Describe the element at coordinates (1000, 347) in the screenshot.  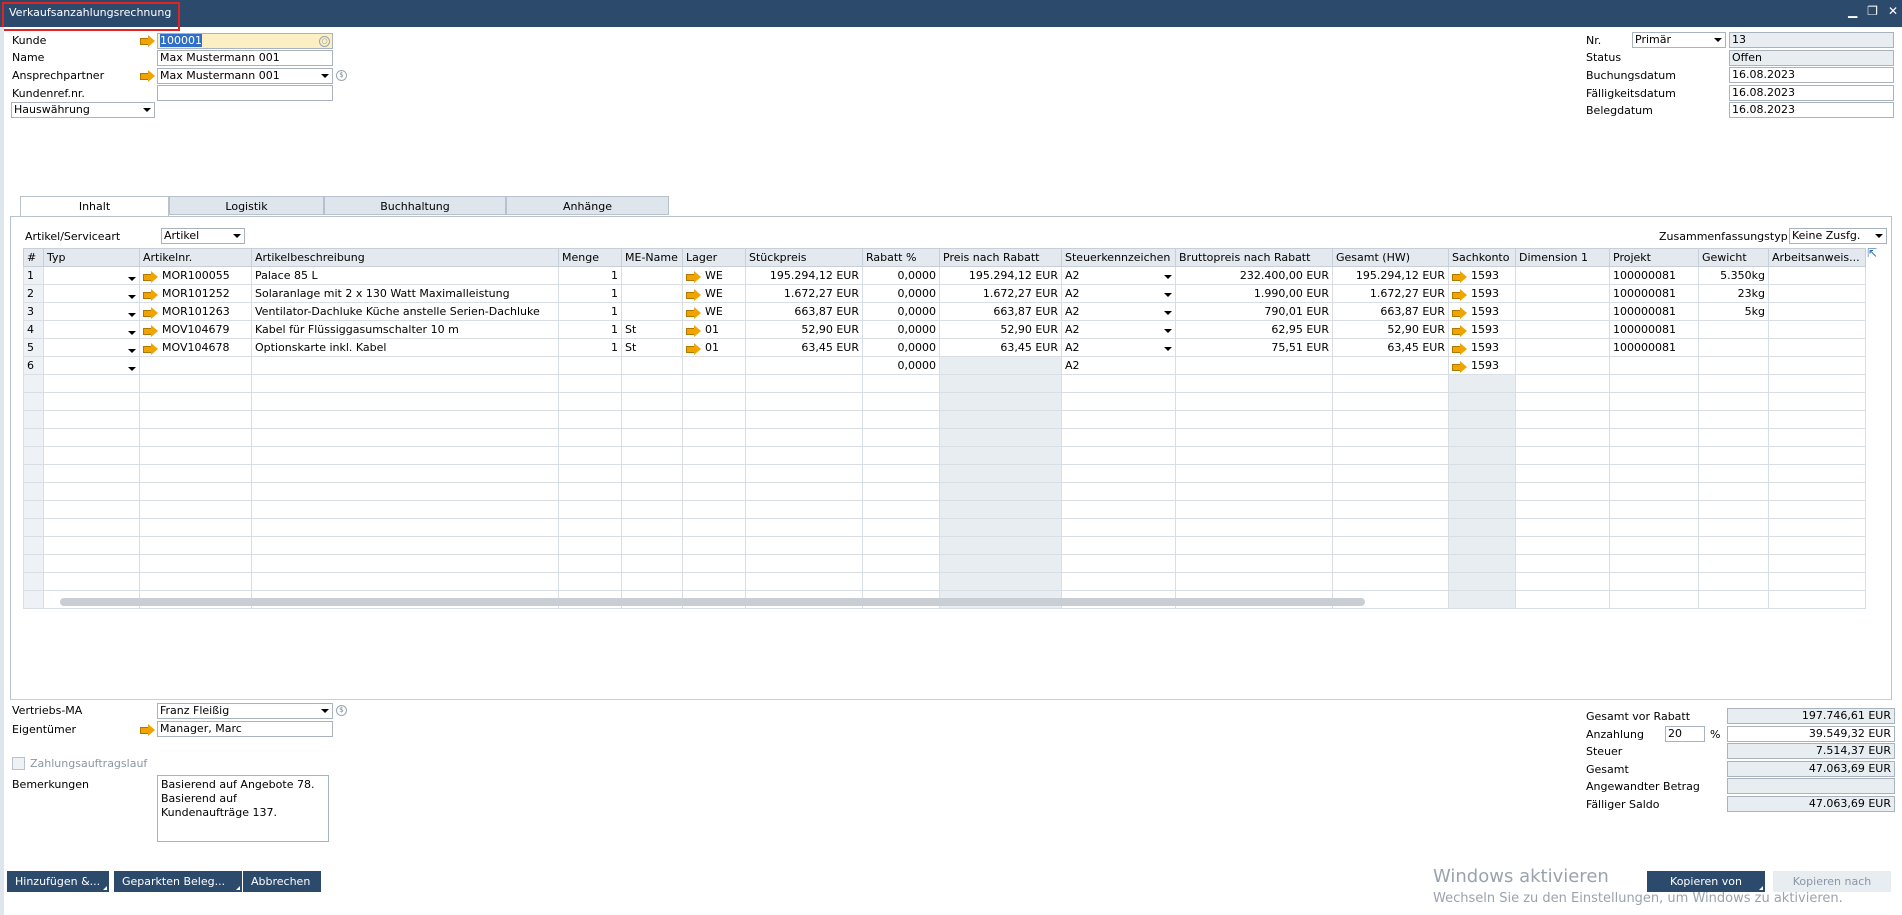
I see `cell-preis_rabatt: 63,45 EUR` at that location.